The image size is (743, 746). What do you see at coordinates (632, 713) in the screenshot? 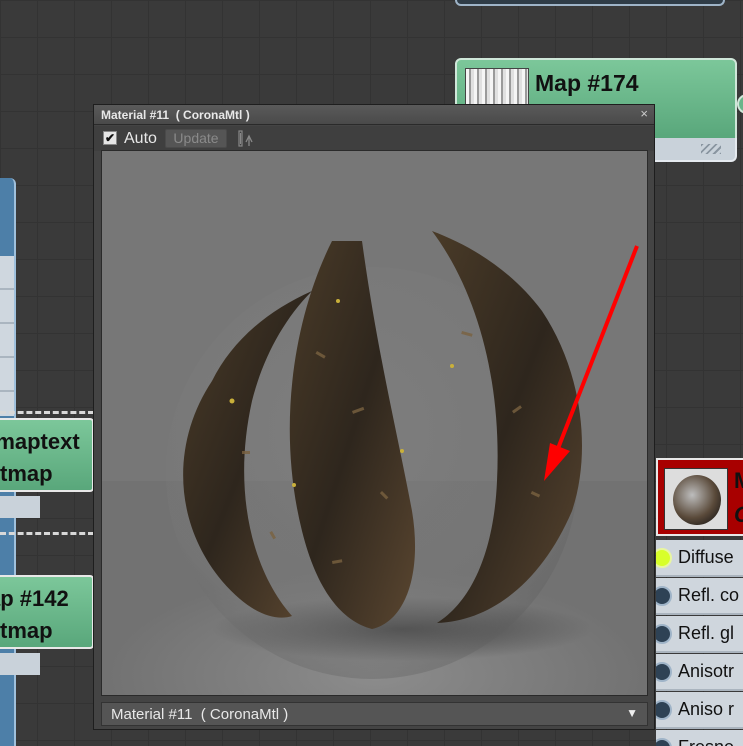
I see `chevron-down-icon: ▼` at bounding box center [632, 713].